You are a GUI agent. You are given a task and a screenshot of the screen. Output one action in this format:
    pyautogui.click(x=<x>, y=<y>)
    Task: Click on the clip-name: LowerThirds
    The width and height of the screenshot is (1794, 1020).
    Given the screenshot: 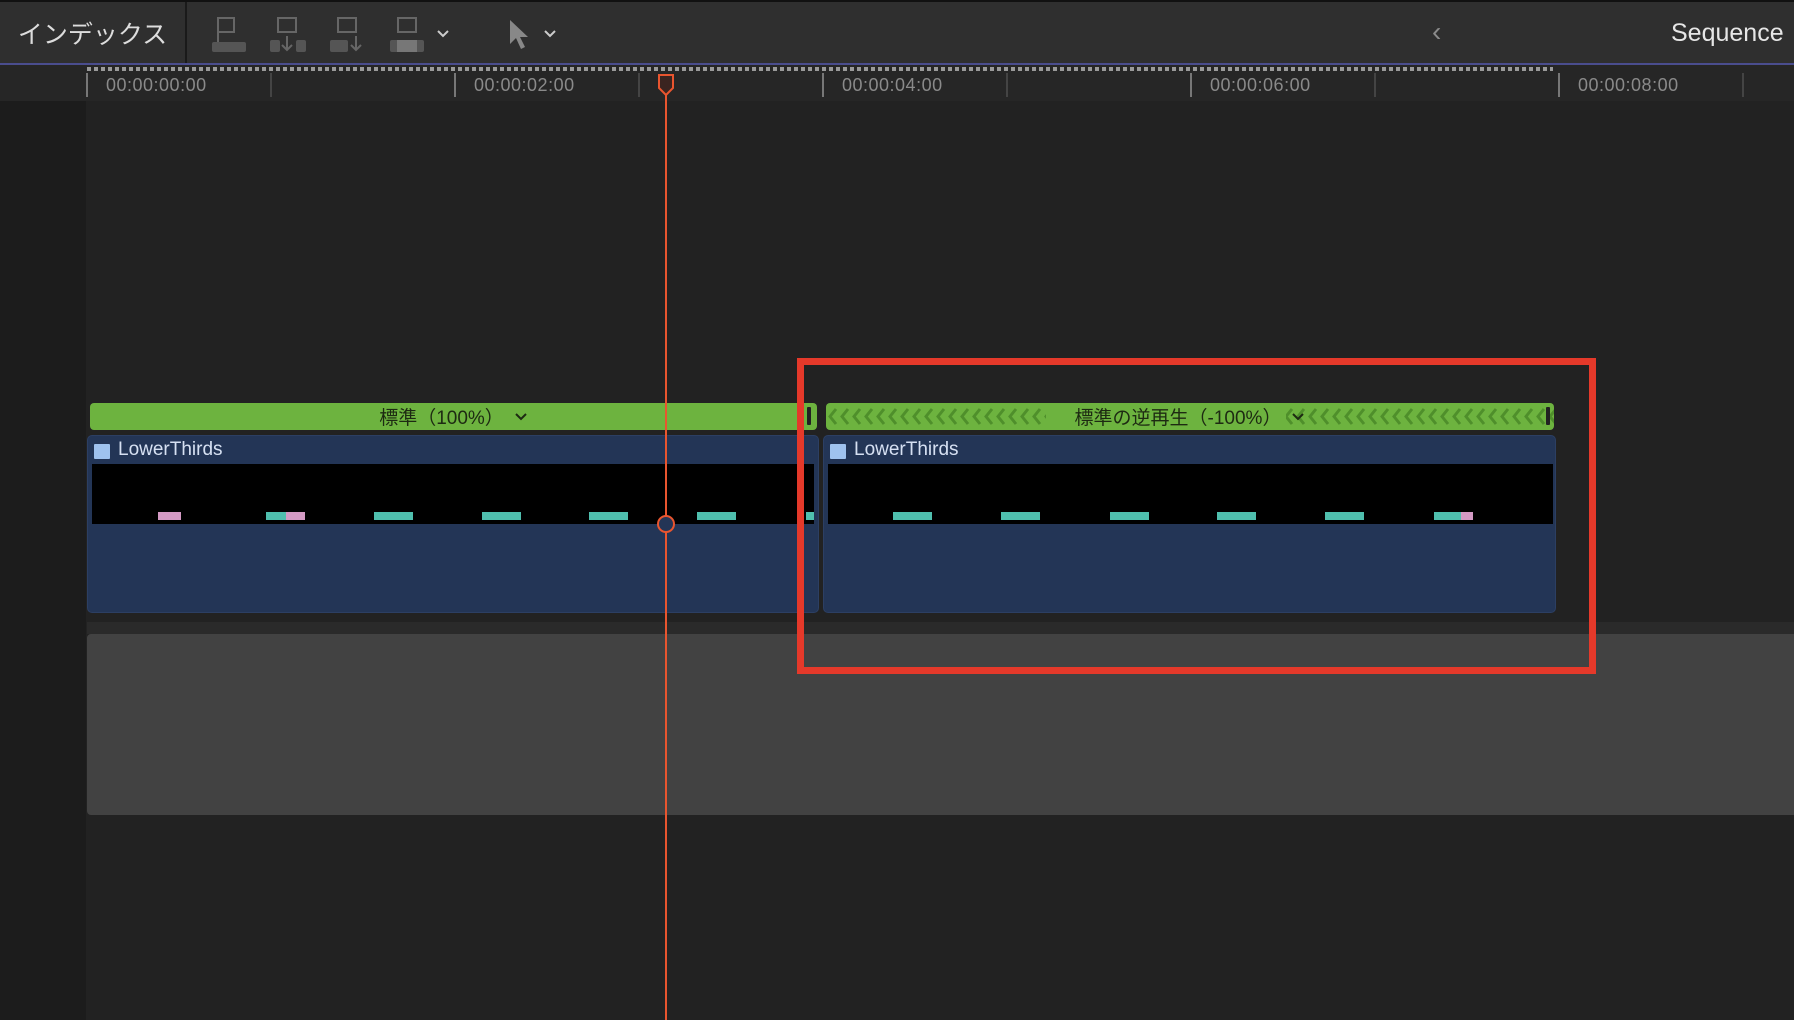 What is the action you would take?
    pyautogui.click(x=170, y=449)
    